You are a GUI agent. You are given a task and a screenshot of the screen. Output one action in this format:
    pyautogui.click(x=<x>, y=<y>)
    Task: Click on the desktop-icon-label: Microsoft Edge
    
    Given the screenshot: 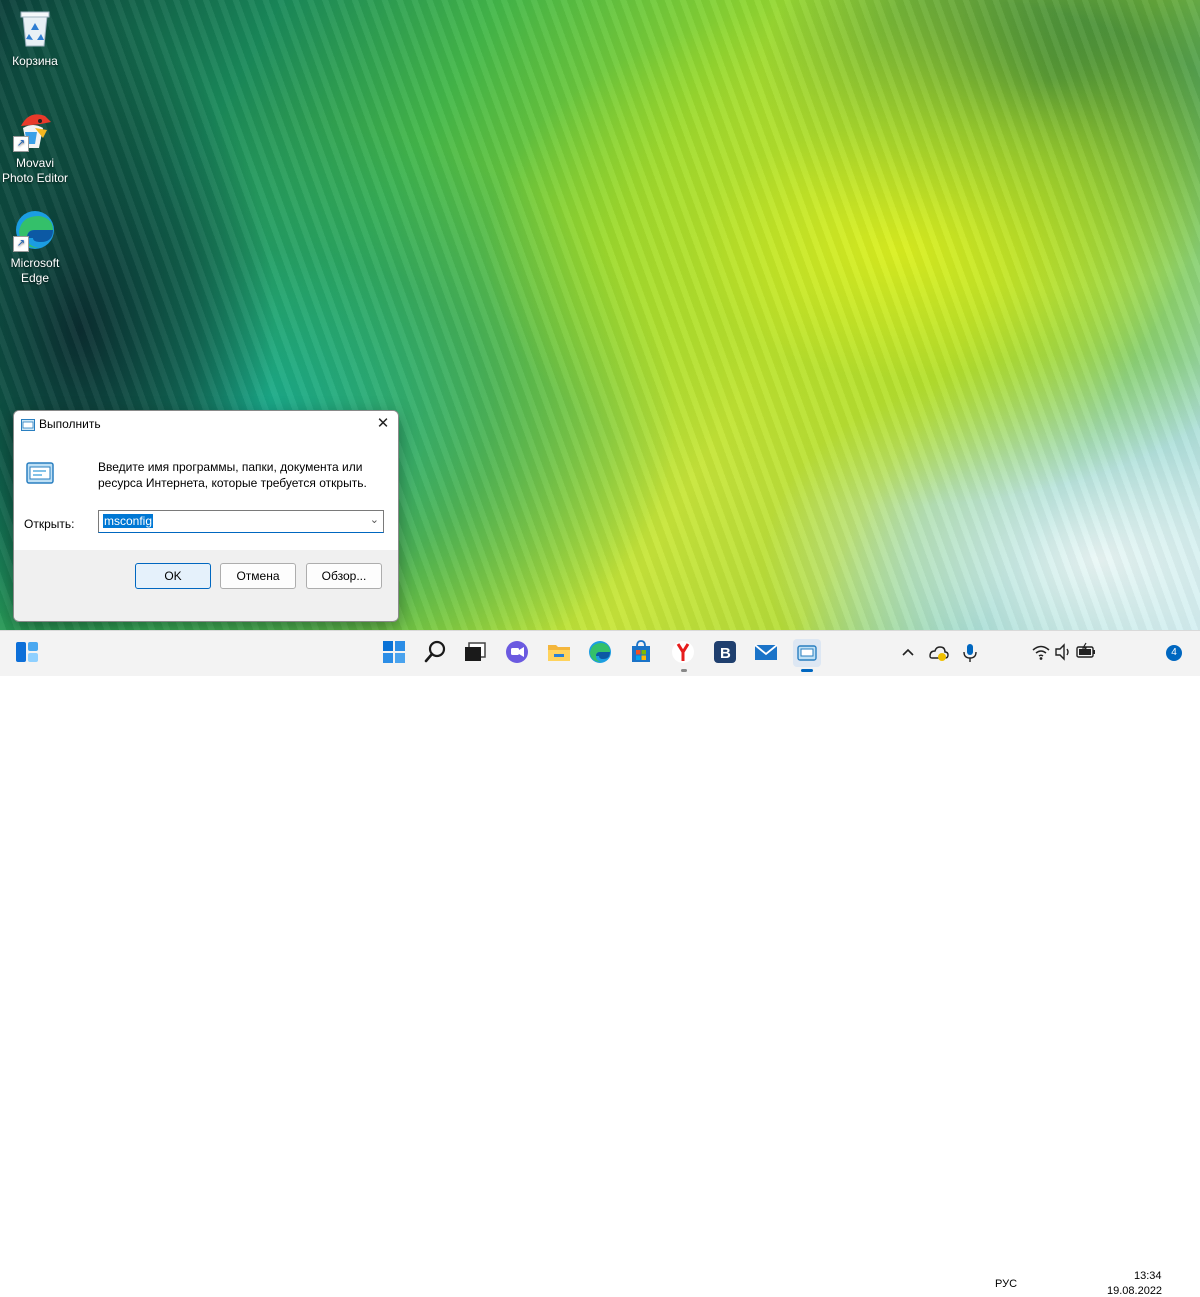 What is the action you would take?
    pyautogui.click(x=35, y=270)
    